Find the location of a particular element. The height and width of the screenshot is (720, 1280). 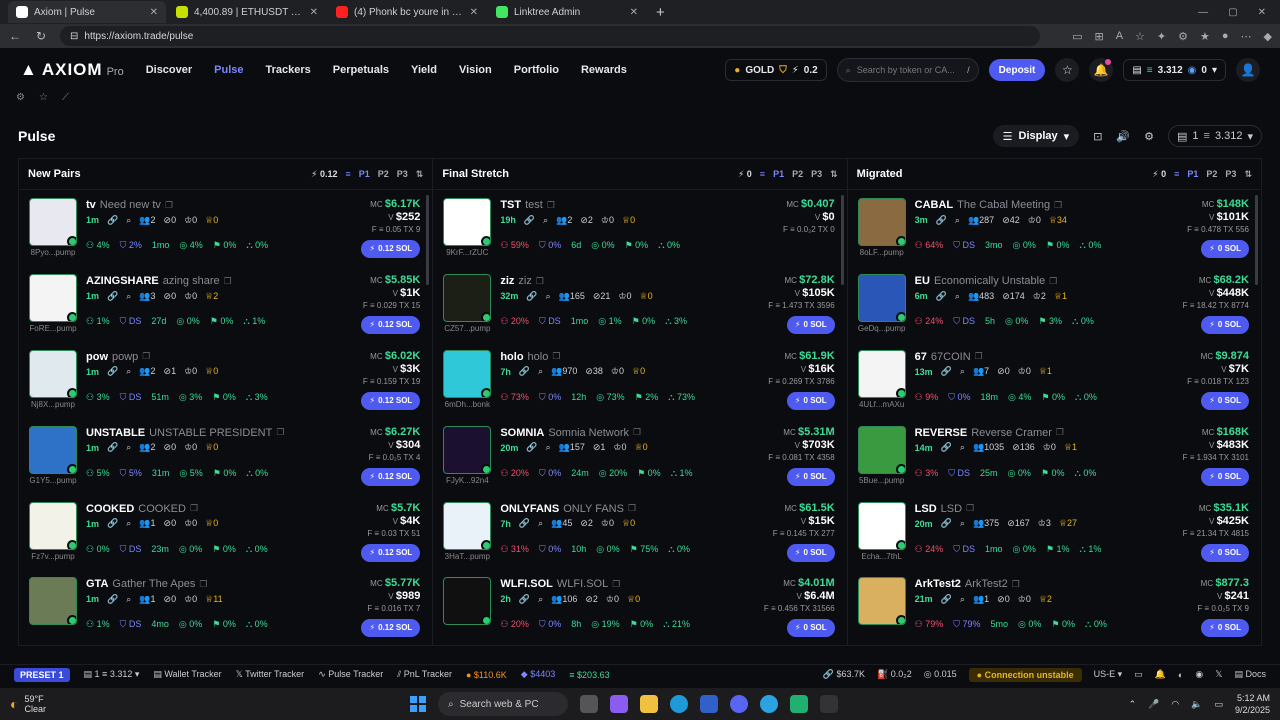

extension-icon: ✦ is located at coordinates (1161, 36).